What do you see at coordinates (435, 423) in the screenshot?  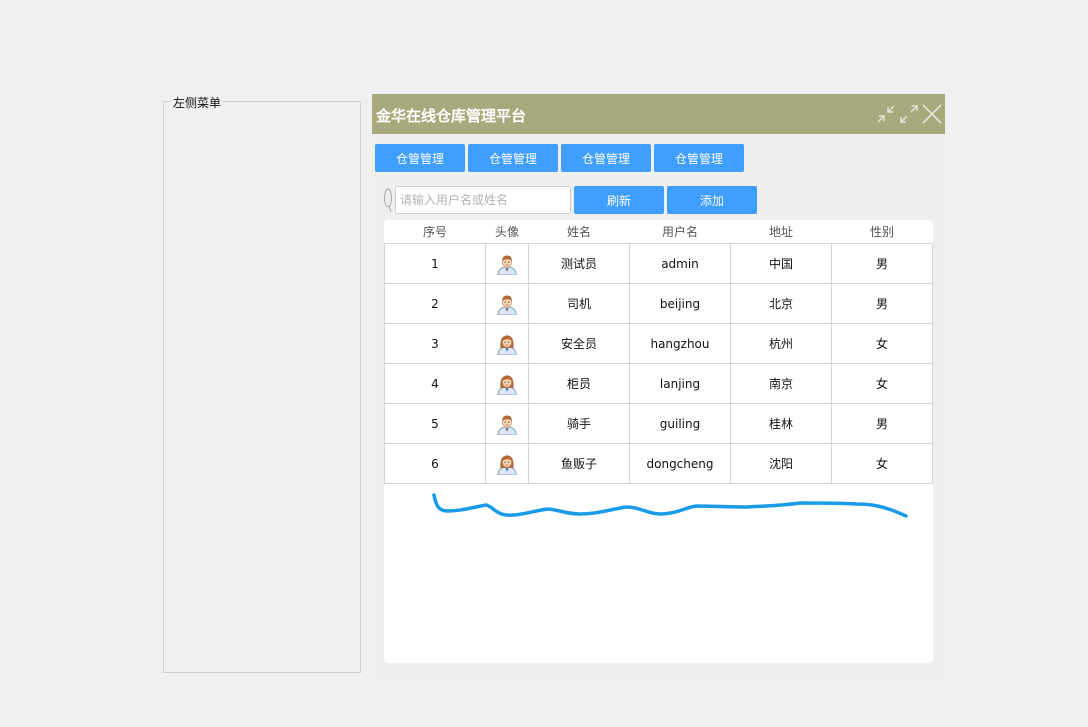 I see `cell-index: 5` at bounding box center [435, 423].